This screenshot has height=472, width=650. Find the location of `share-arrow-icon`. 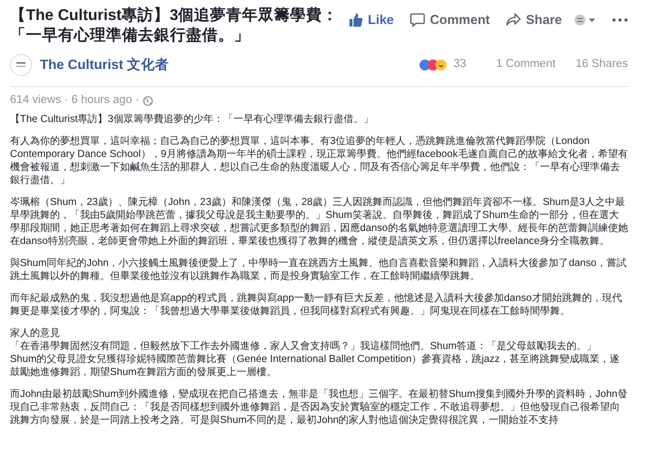

share-arrow-icon is located at coordinates (513, 19).